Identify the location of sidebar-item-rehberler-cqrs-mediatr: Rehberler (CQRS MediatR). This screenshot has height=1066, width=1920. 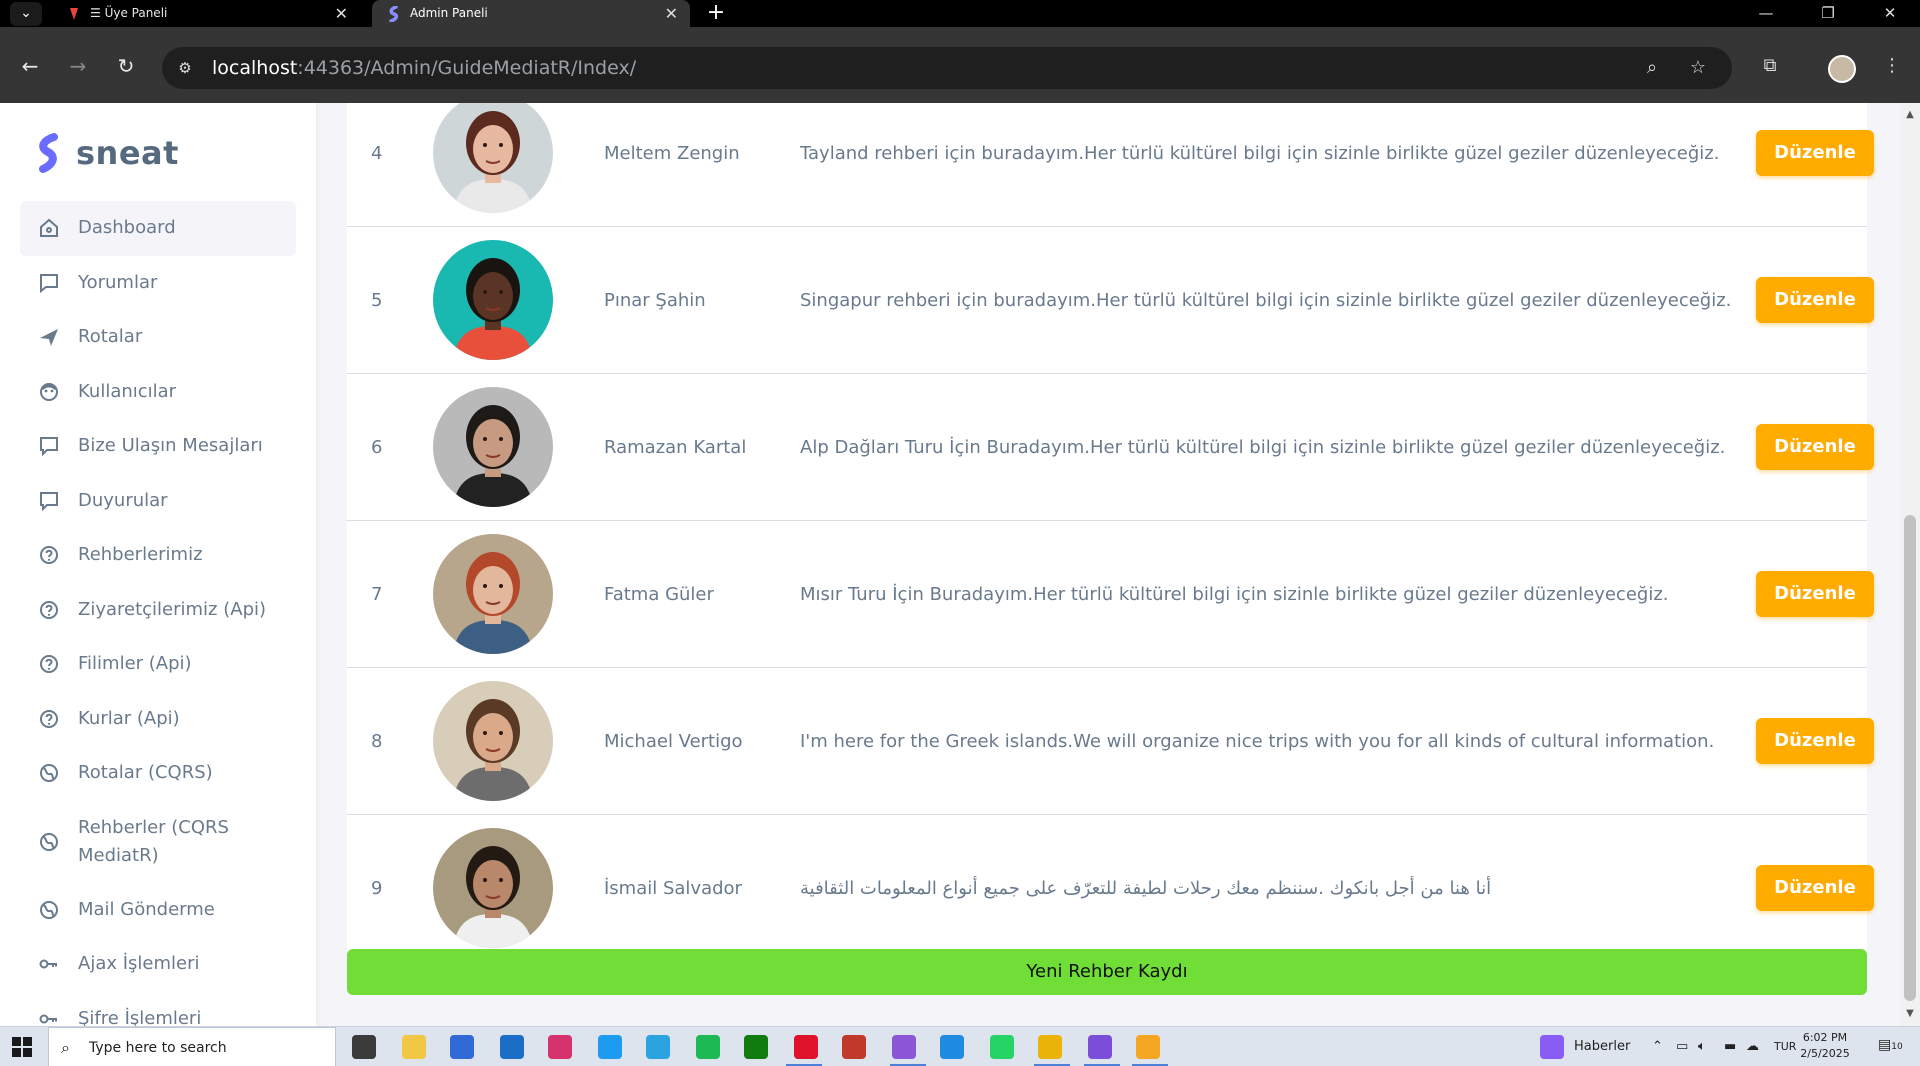
(158, 842).